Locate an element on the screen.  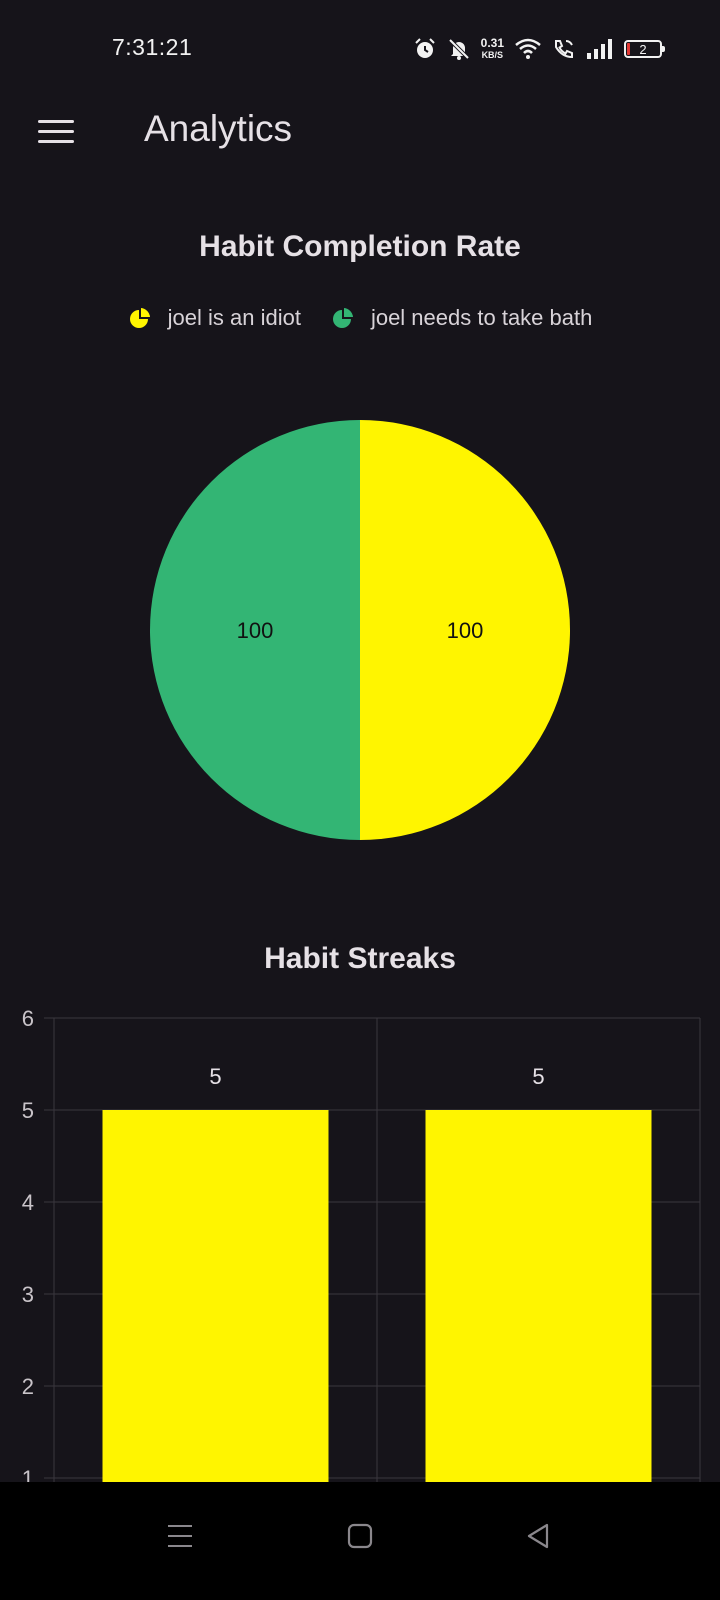
recent-apps-icon is located at coordinates (180, 1536).